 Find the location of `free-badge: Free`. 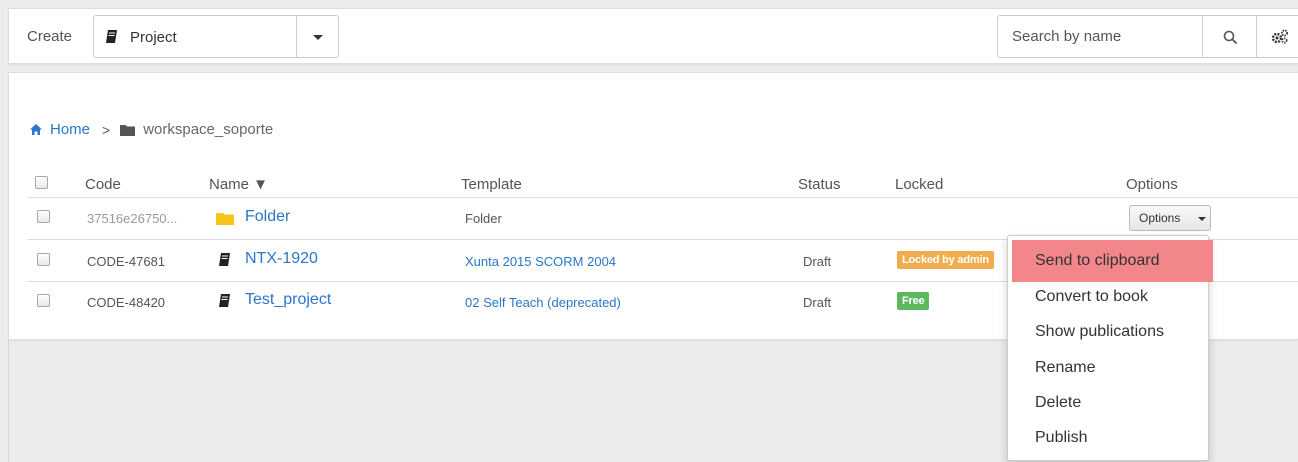

free-badge: Free is located at coordinates (913, 301).